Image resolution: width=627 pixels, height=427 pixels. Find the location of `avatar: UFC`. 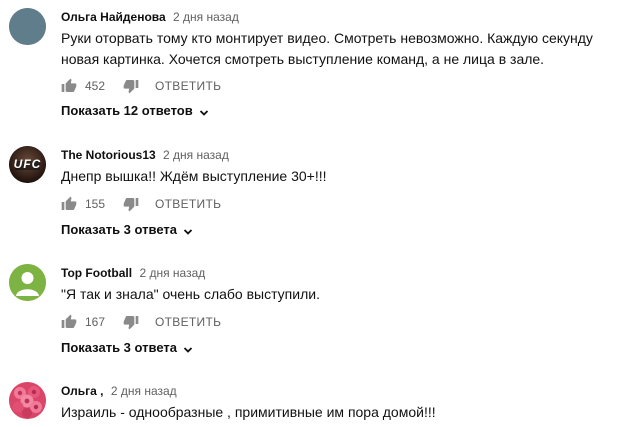

avatar: UFC is located at coordinates (27, 164).